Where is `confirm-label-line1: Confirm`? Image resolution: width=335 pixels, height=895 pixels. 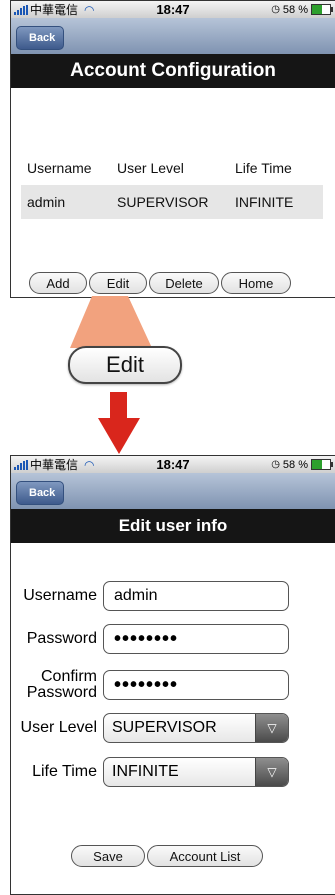 confirm-label-line1: Confirm is located at coordinates (68, 676).